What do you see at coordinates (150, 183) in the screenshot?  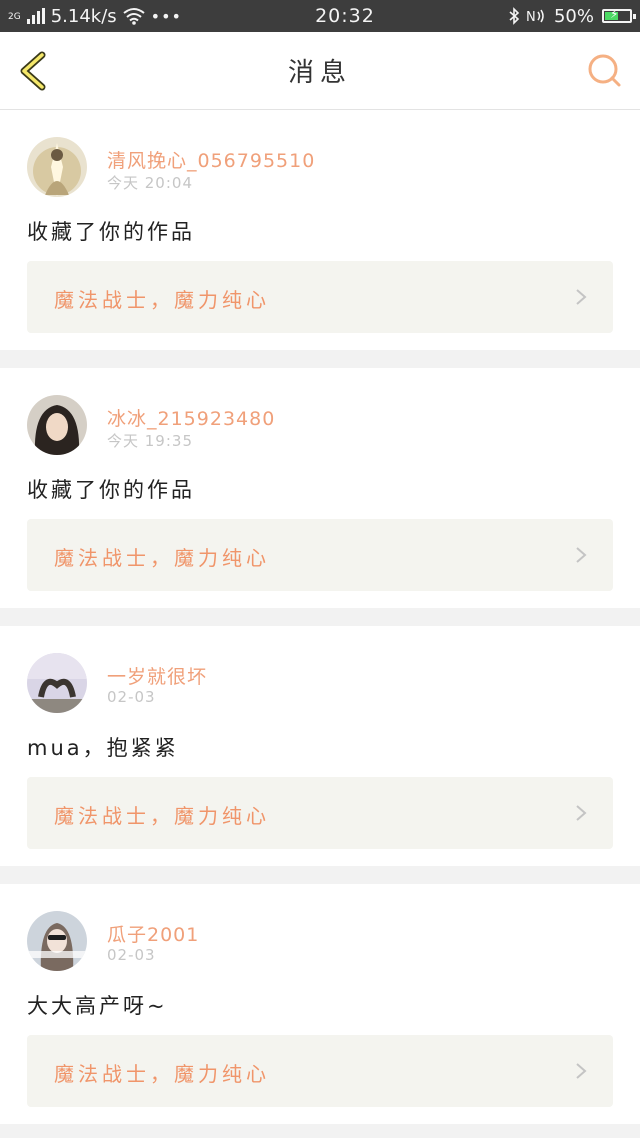 I see `message-time: 今天 20:04` at bounding box center [150, 183].